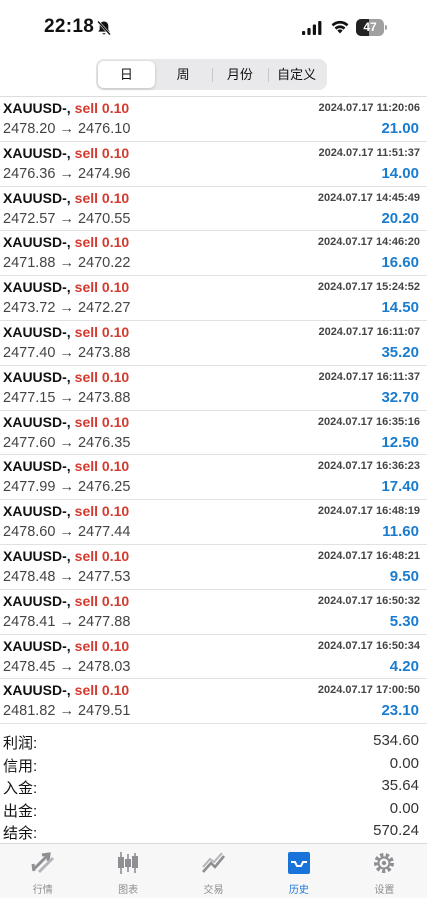 The image size is (427, 898). I want to click on summary-label: 利润:, so click(20, 743).